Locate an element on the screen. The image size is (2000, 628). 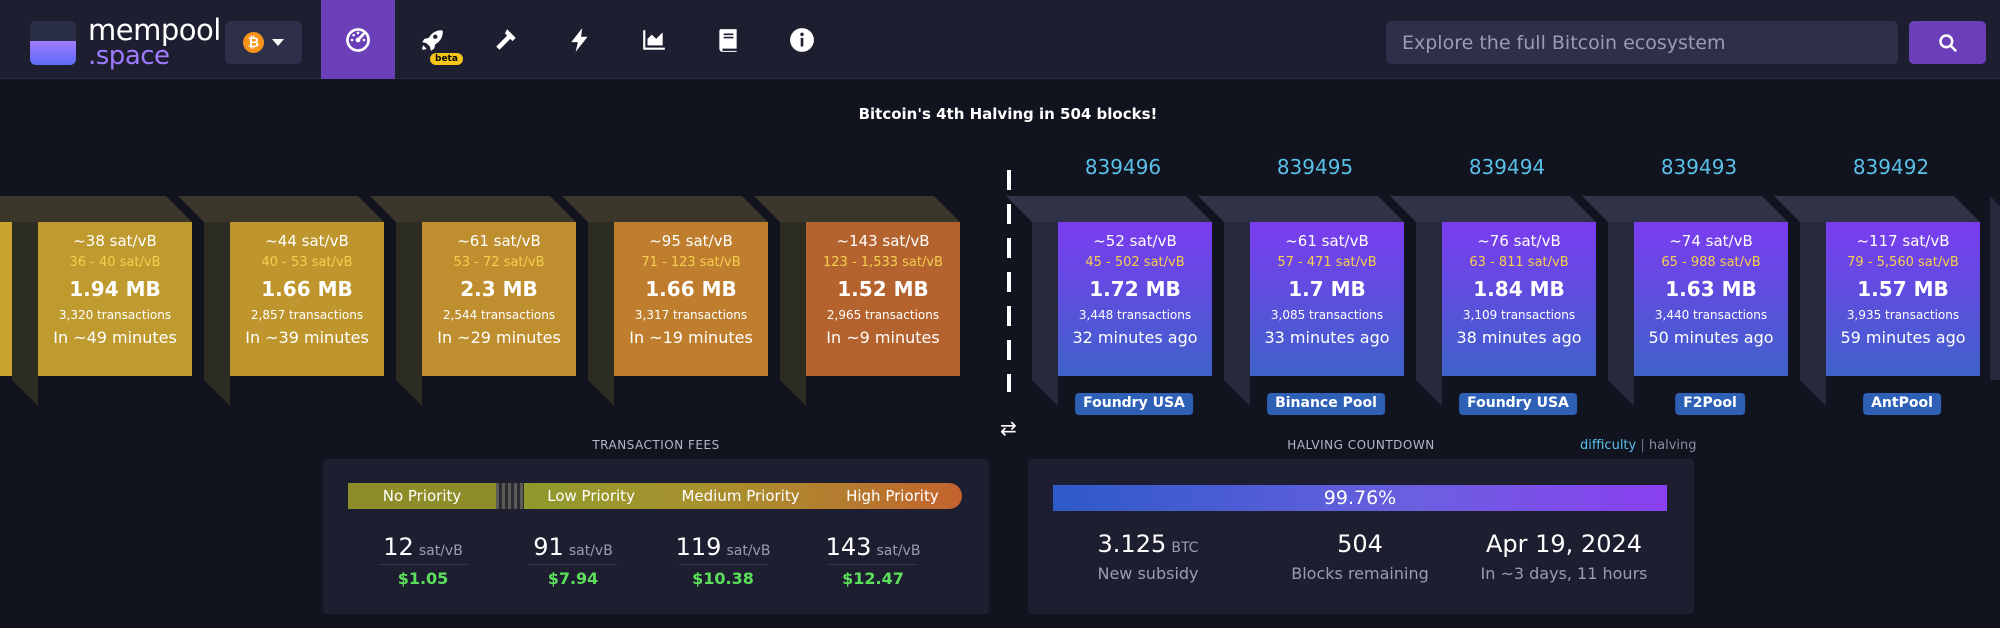
block-median-fee: ~61 sat/vB is located at coordinates (1327, 241).